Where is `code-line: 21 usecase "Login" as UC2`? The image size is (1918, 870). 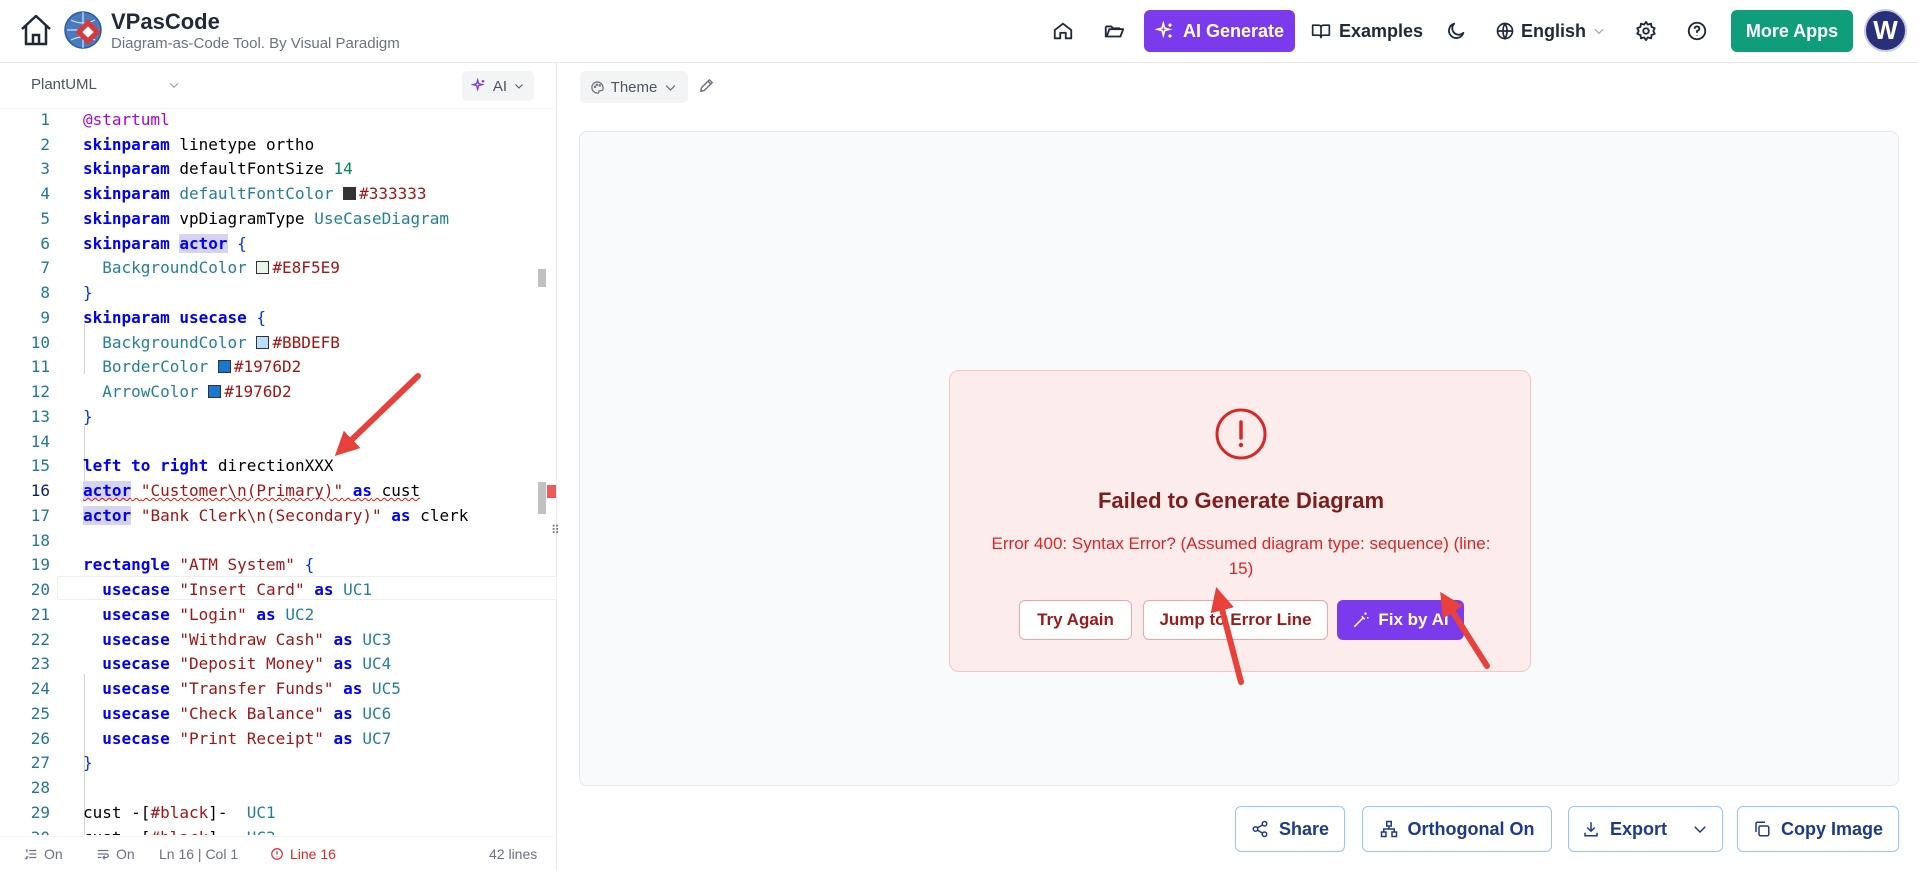 code-line: 21 usecase "Login" as UC2 is located at coordinates (278, 614).